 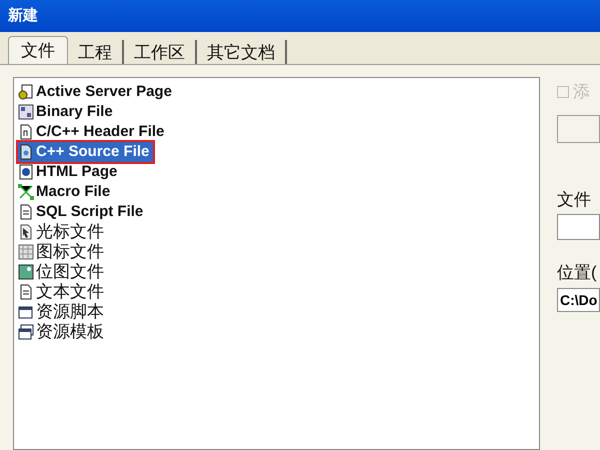 I want to click on list-item: C/C++ Header File, so click(x=93, y=132).